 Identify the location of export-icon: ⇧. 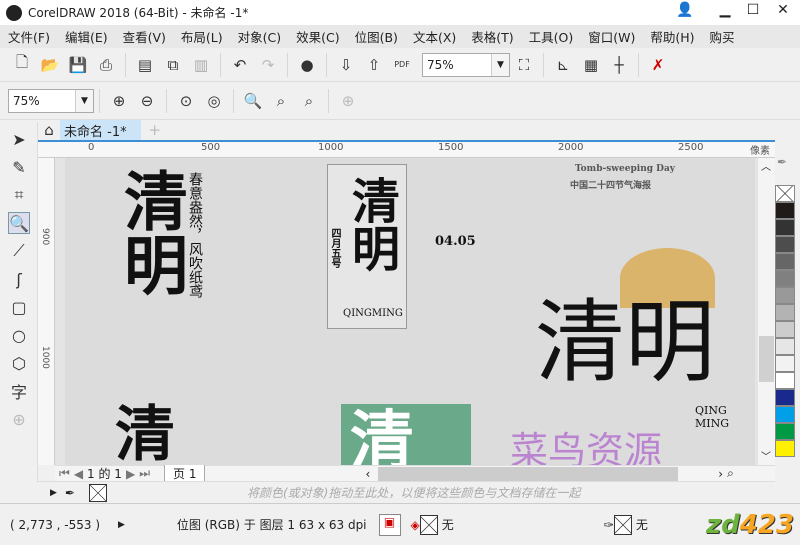
(374, 65).